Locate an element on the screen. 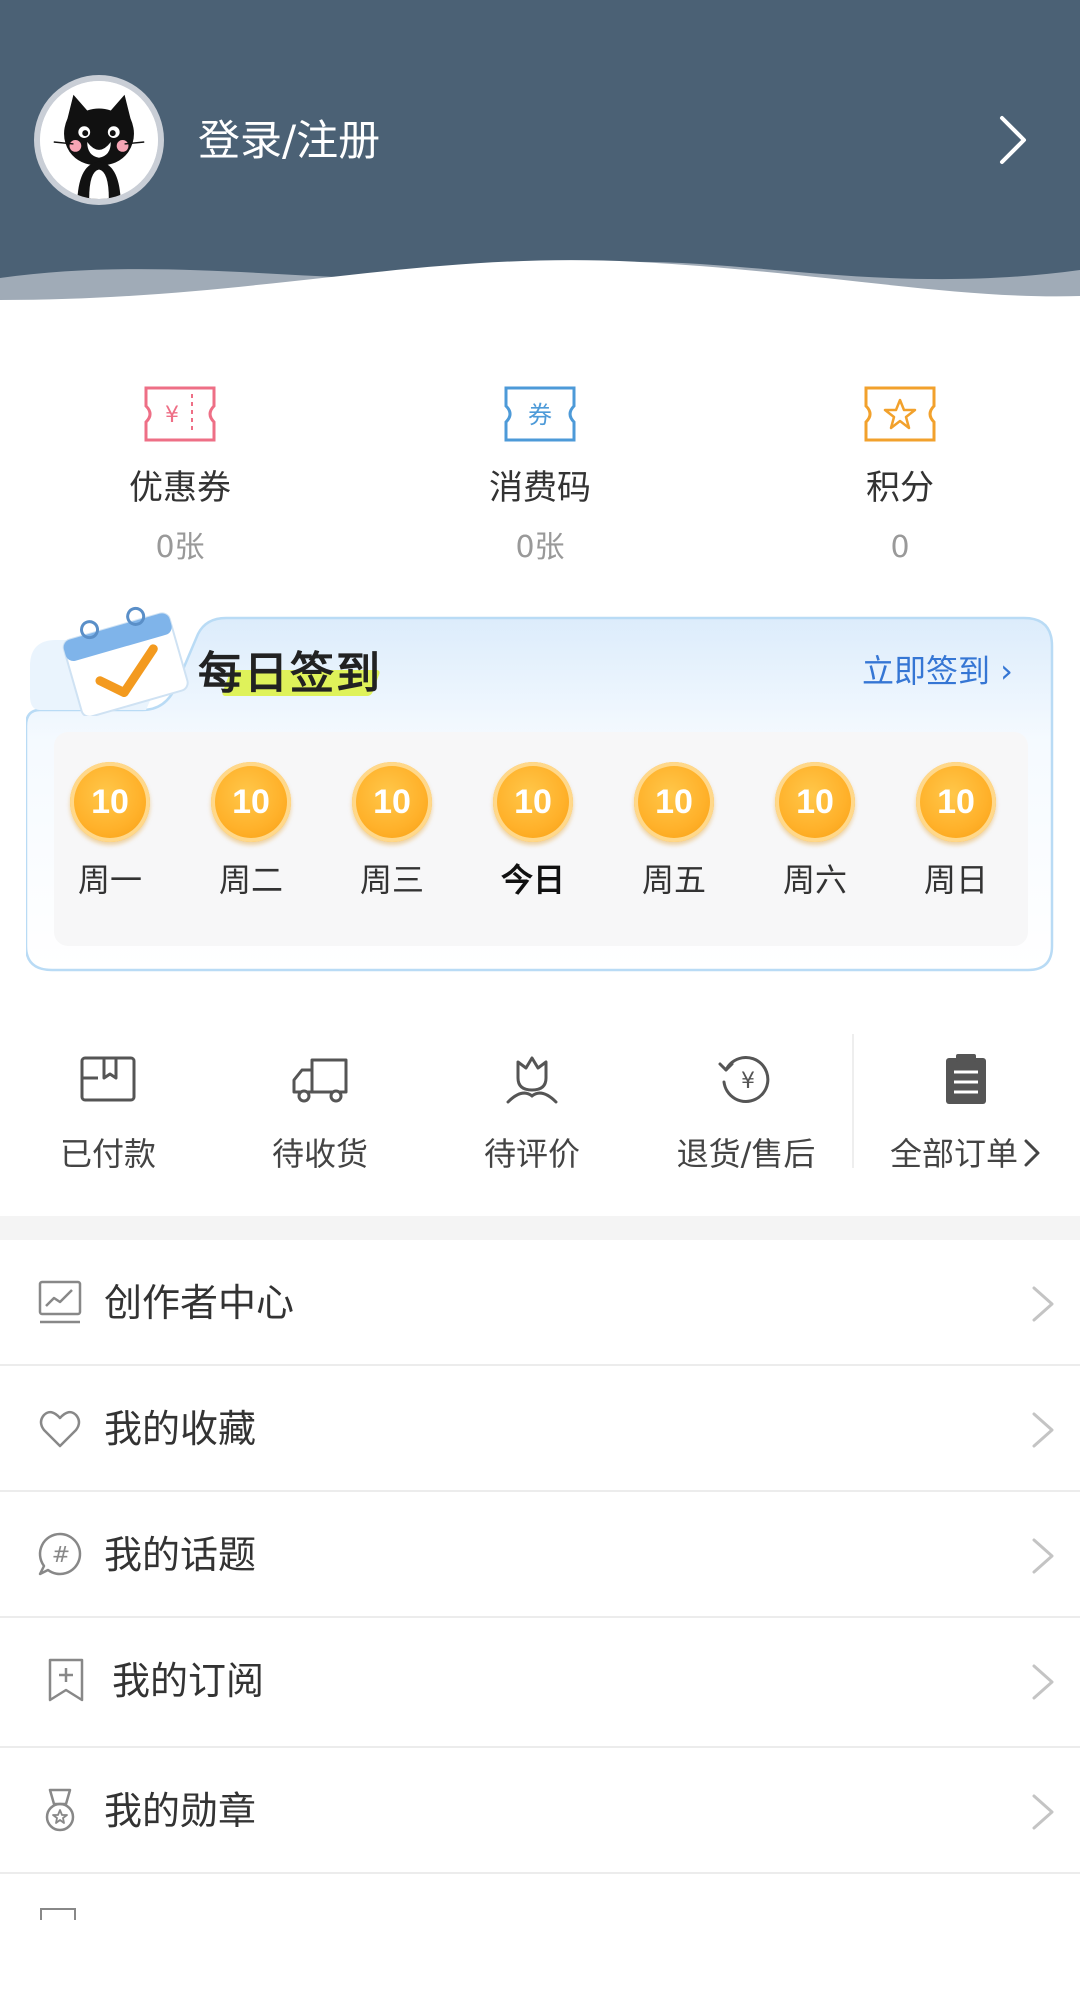 The width and height of the screenshot is (1080, 2000). section-gap is located at coordinates (540, 1228).